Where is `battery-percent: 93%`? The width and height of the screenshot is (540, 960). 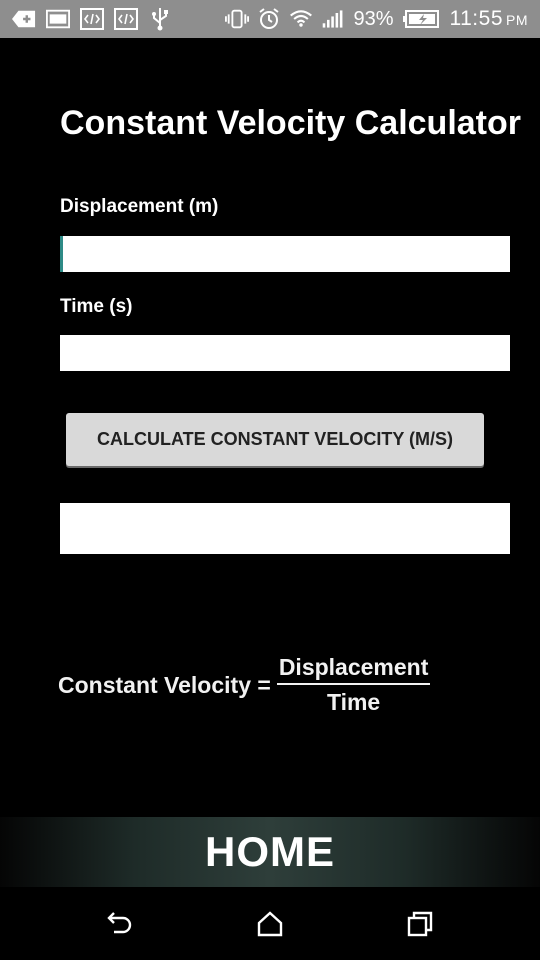 battery-percent: 93% is located at coordinates (373, 18).